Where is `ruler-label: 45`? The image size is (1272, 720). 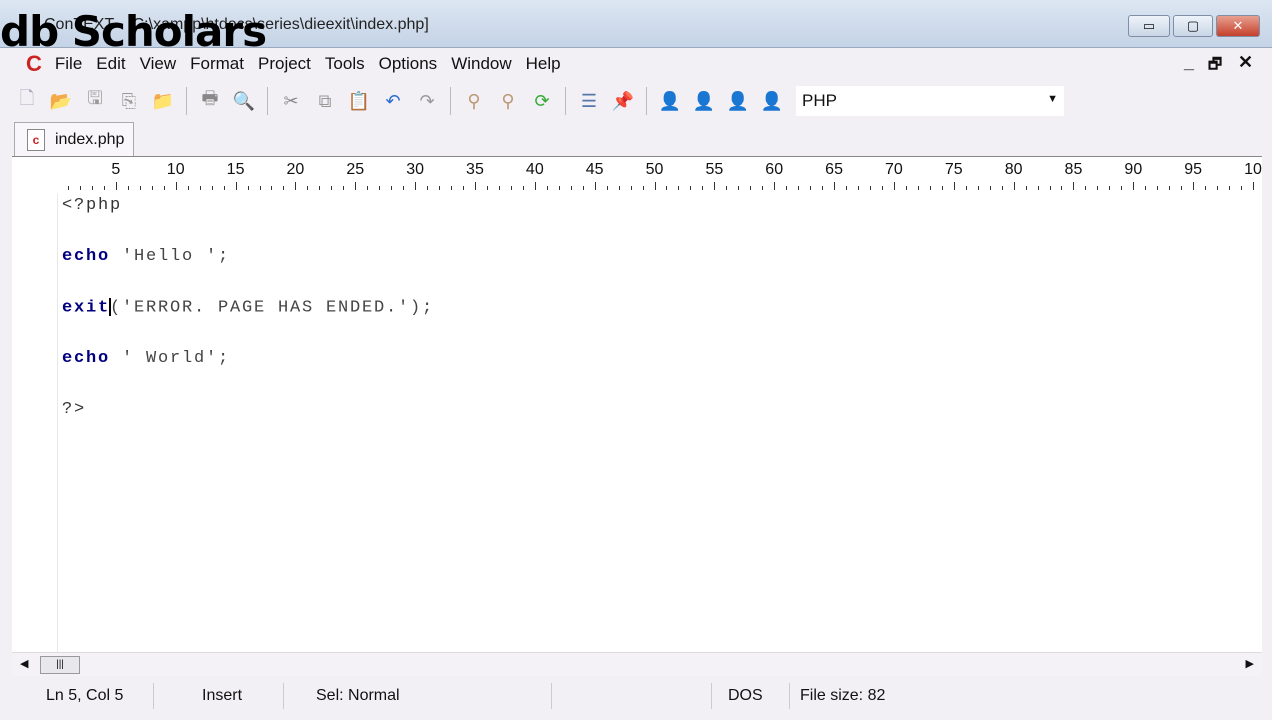
ruler-label: 45 is located at coordinates (594, 169).